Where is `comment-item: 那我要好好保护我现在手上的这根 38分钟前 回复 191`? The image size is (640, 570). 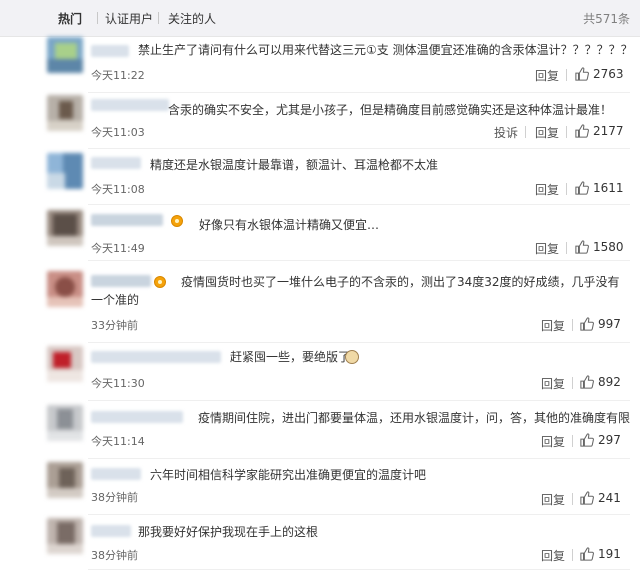
comment-item: 那我要好好保护我现在手上的这根 38分钟前 回复 191 is located at coordinates (320, 542).